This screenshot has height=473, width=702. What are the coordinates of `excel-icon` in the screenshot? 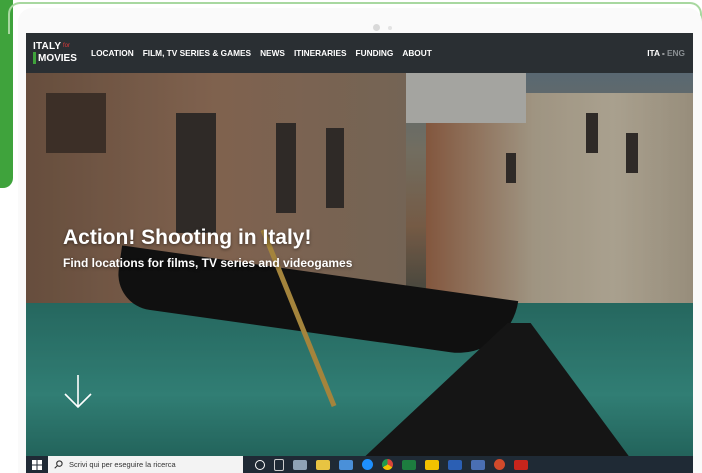 It's located at (409, 464).